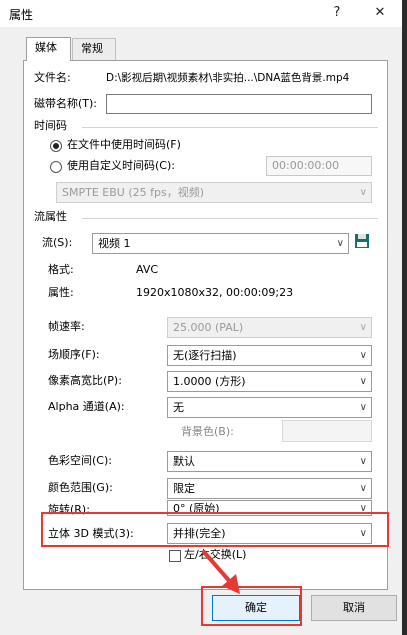  What do you see at coordinates (215, 292) in the screenshot?
I see `attributes-value: 1920x1080x32, 00:00:09;23` at bounding box center [215, 292].